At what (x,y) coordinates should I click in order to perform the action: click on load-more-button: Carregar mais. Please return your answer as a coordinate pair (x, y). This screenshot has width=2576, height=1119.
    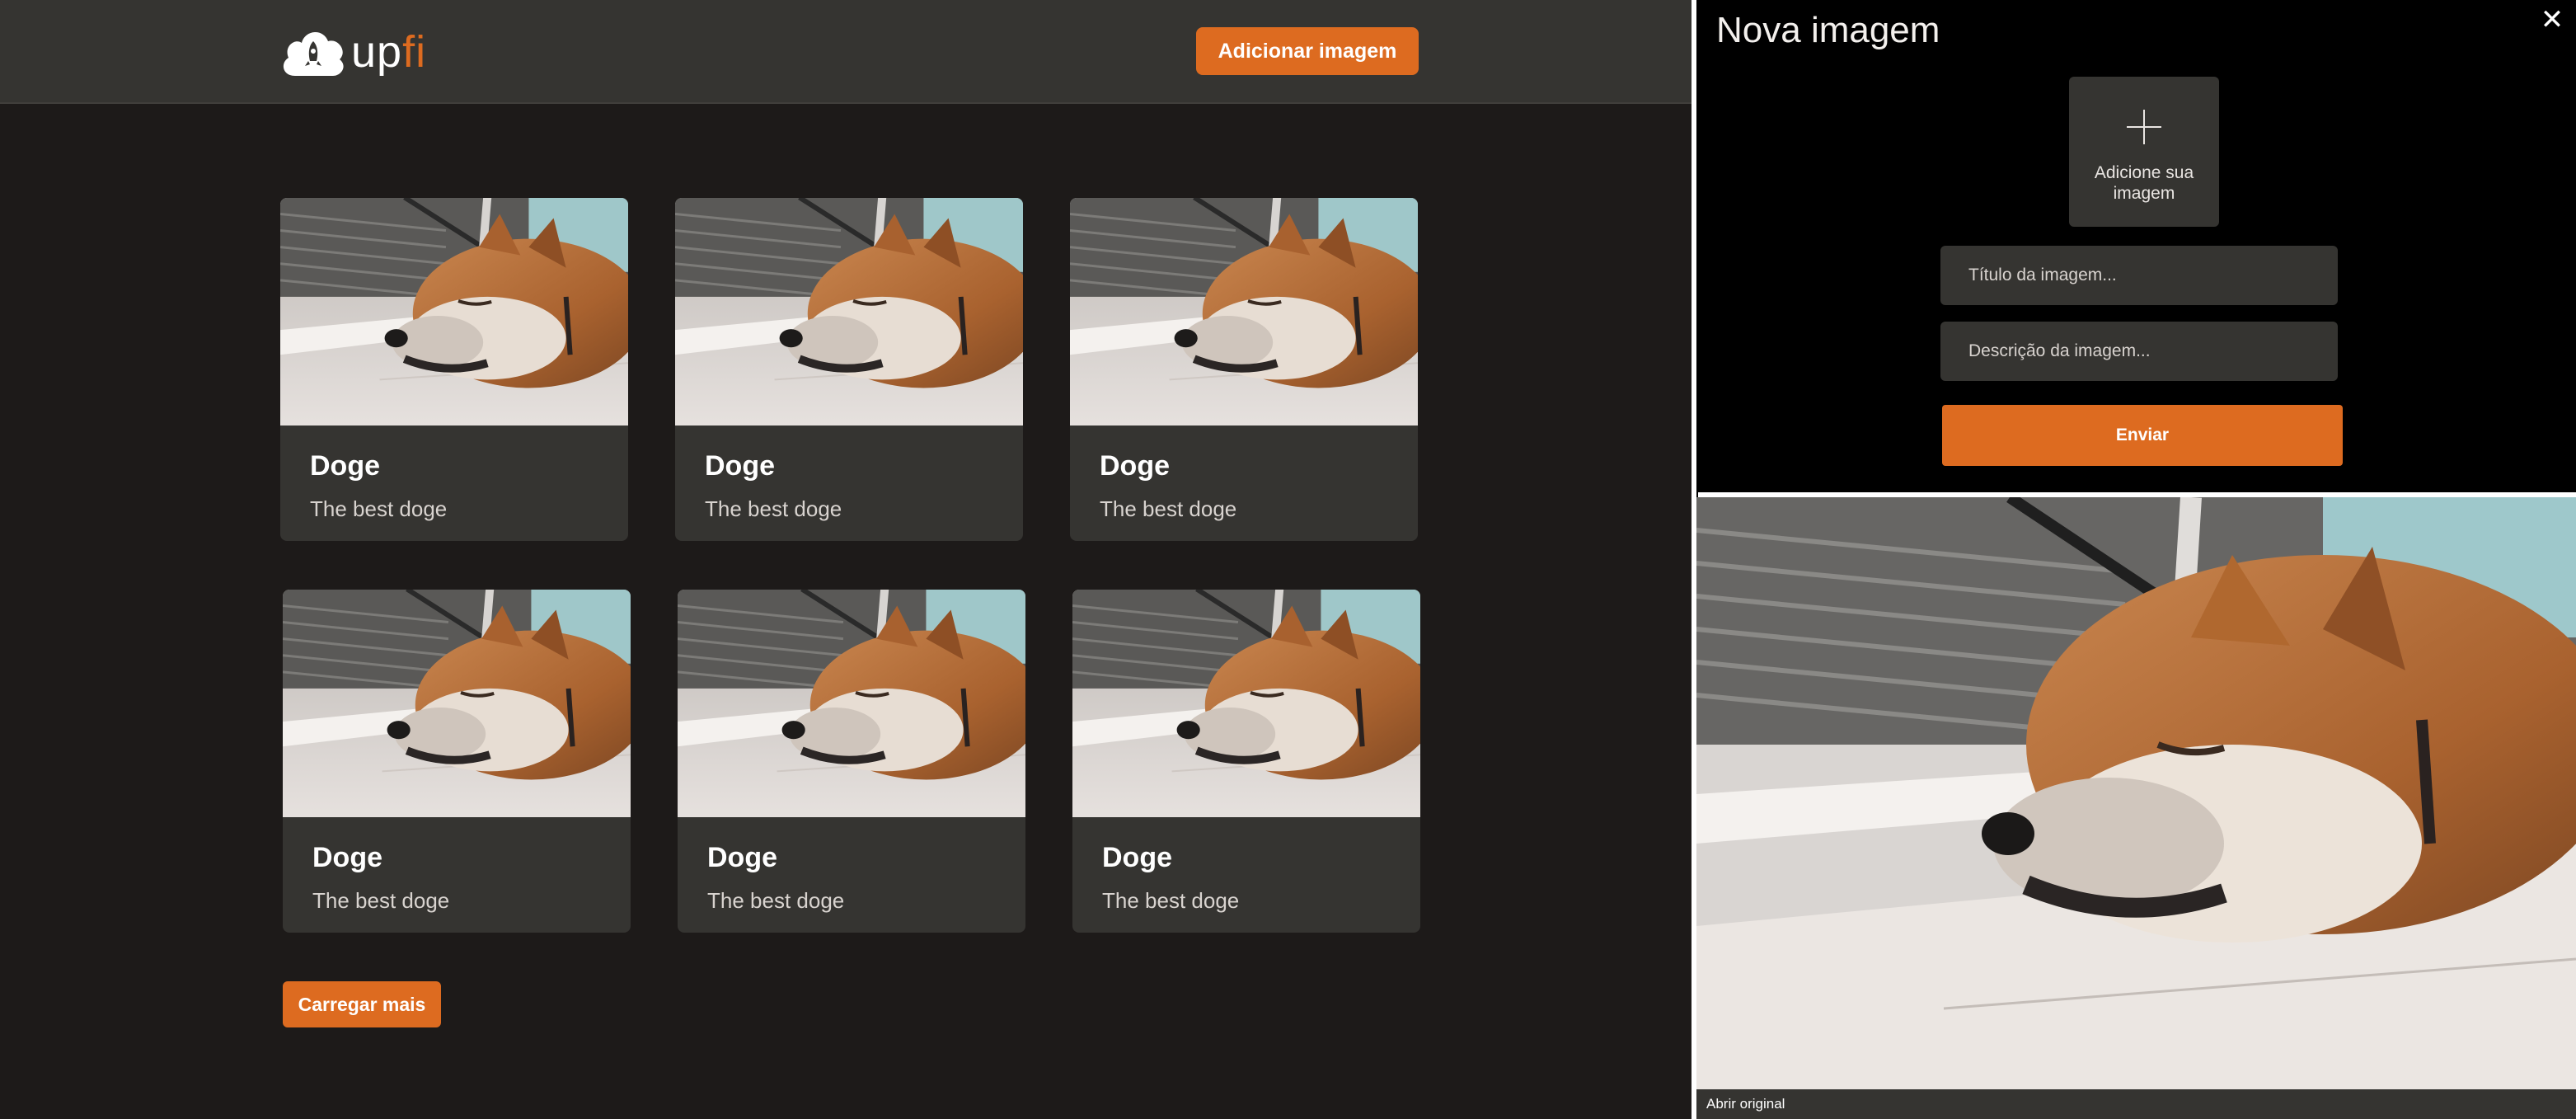
    Looking at the image, I should click on (362, 1004).